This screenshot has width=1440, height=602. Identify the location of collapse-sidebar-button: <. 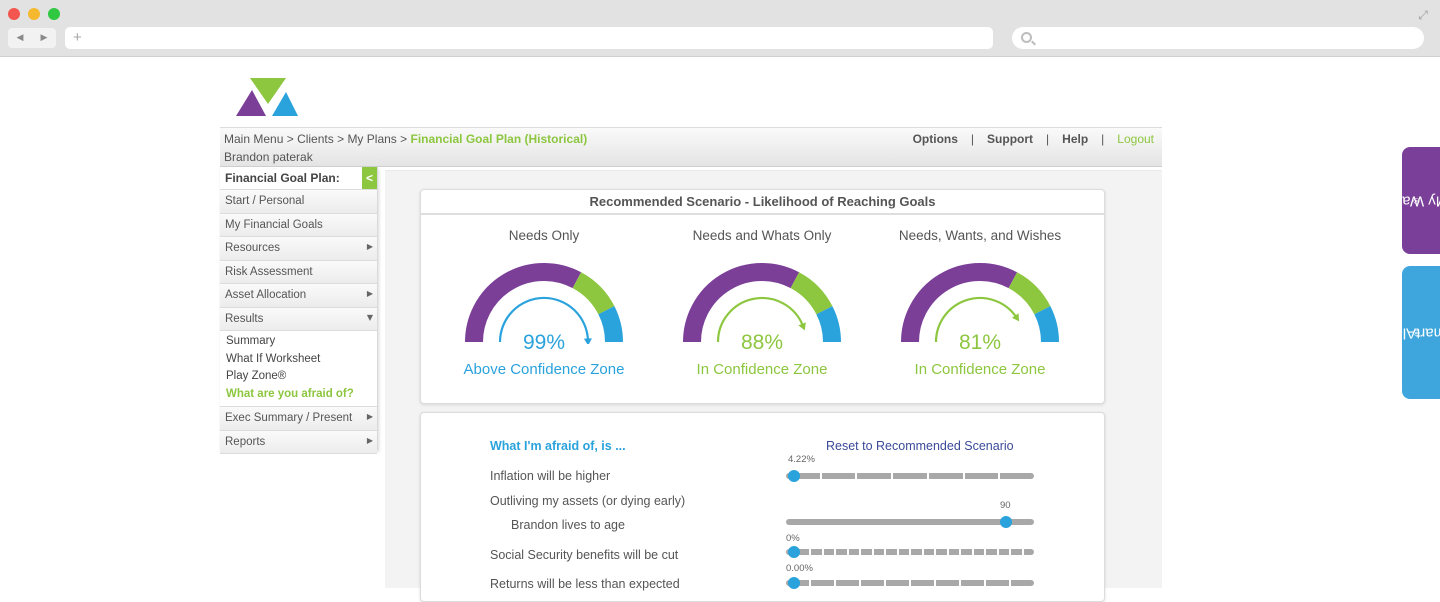
(369, 178).